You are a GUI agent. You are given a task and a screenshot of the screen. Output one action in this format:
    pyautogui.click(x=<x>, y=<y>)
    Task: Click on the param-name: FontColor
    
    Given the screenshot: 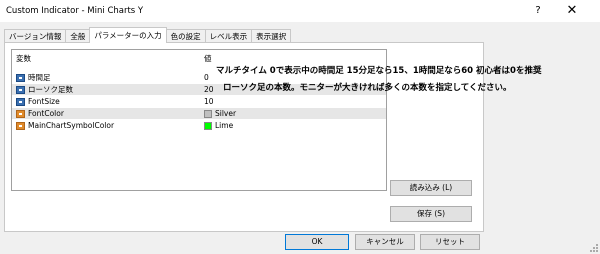 What is the action you would take?
    pyautogui.click(x=46, y=113)
    